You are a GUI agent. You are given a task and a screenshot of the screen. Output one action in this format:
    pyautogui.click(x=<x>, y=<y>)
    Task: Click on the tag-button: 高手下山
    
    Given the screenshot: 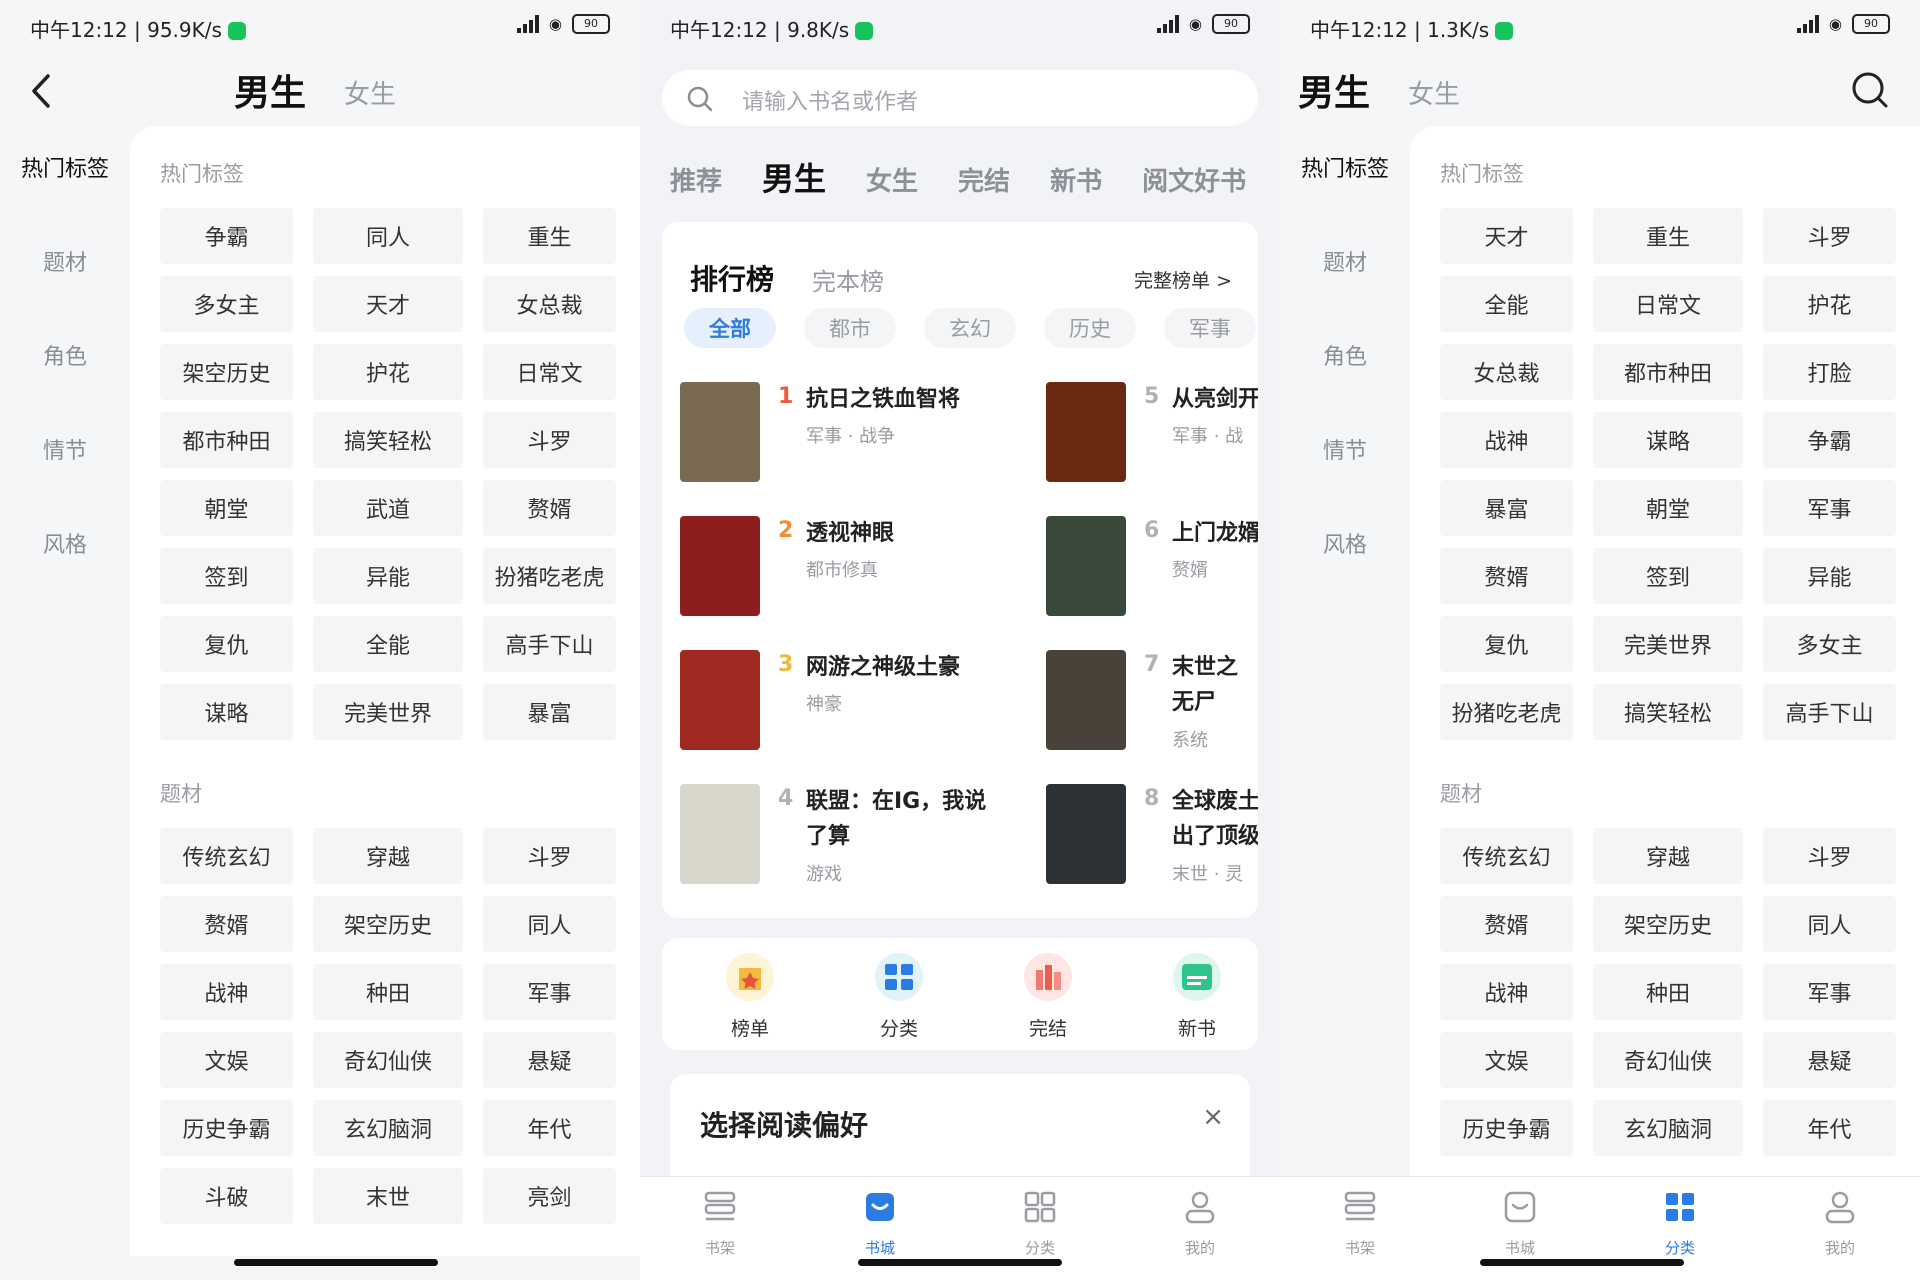 What is the action you would take?
    pyautogui.click(x=549, y=644)
    